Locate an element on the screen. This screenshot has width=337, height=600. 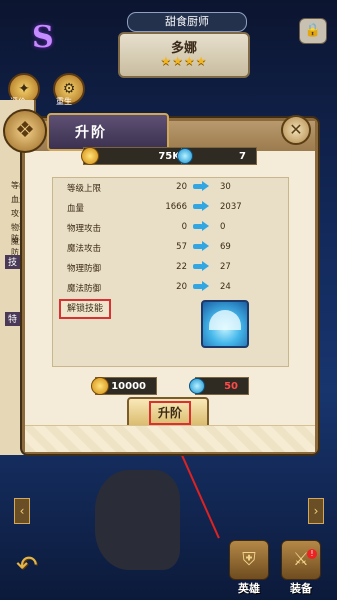
stat-name: 等级上限 is located at coordinates (84, 189).